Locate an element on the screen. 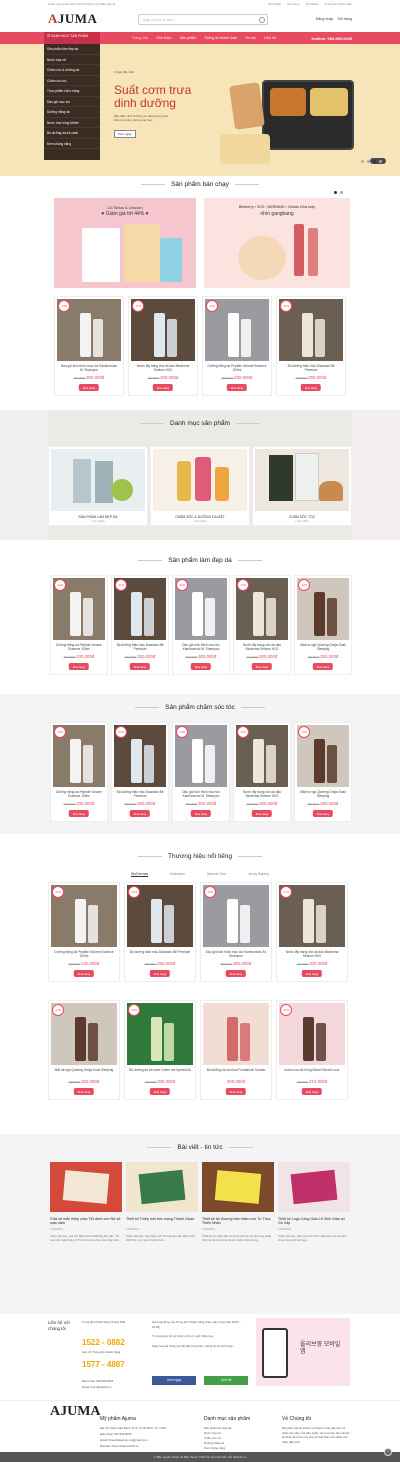 This screenshot has width=400, height=1462. logo: AJUMA is located at coordinates (72, 19).